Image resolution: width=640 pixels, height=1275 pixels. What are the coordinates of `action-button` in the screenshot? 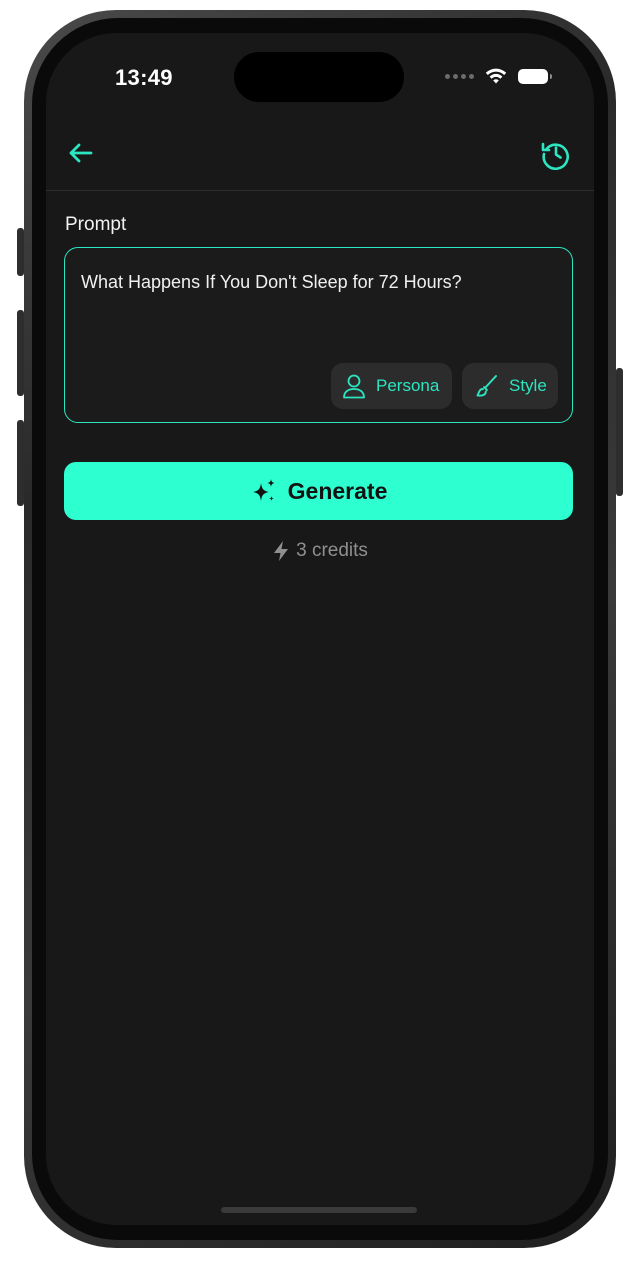 It's located at (20, 252).